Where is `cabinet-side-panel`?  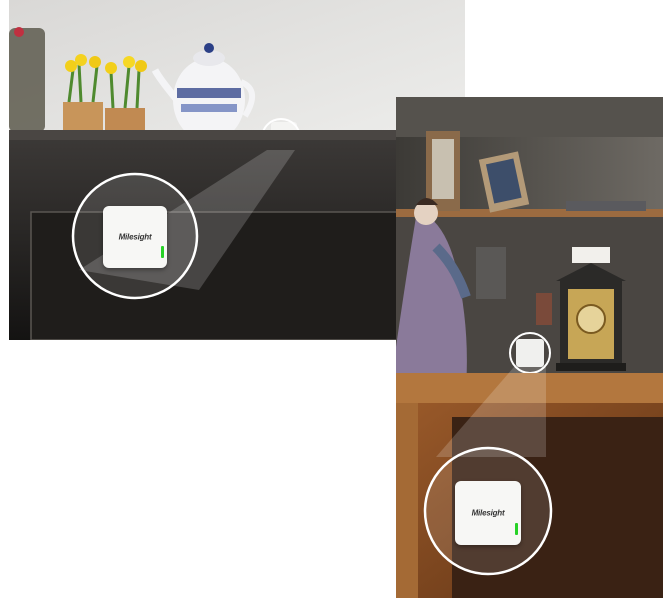
cabinet-side-panel is located at coordinates (407, 500).